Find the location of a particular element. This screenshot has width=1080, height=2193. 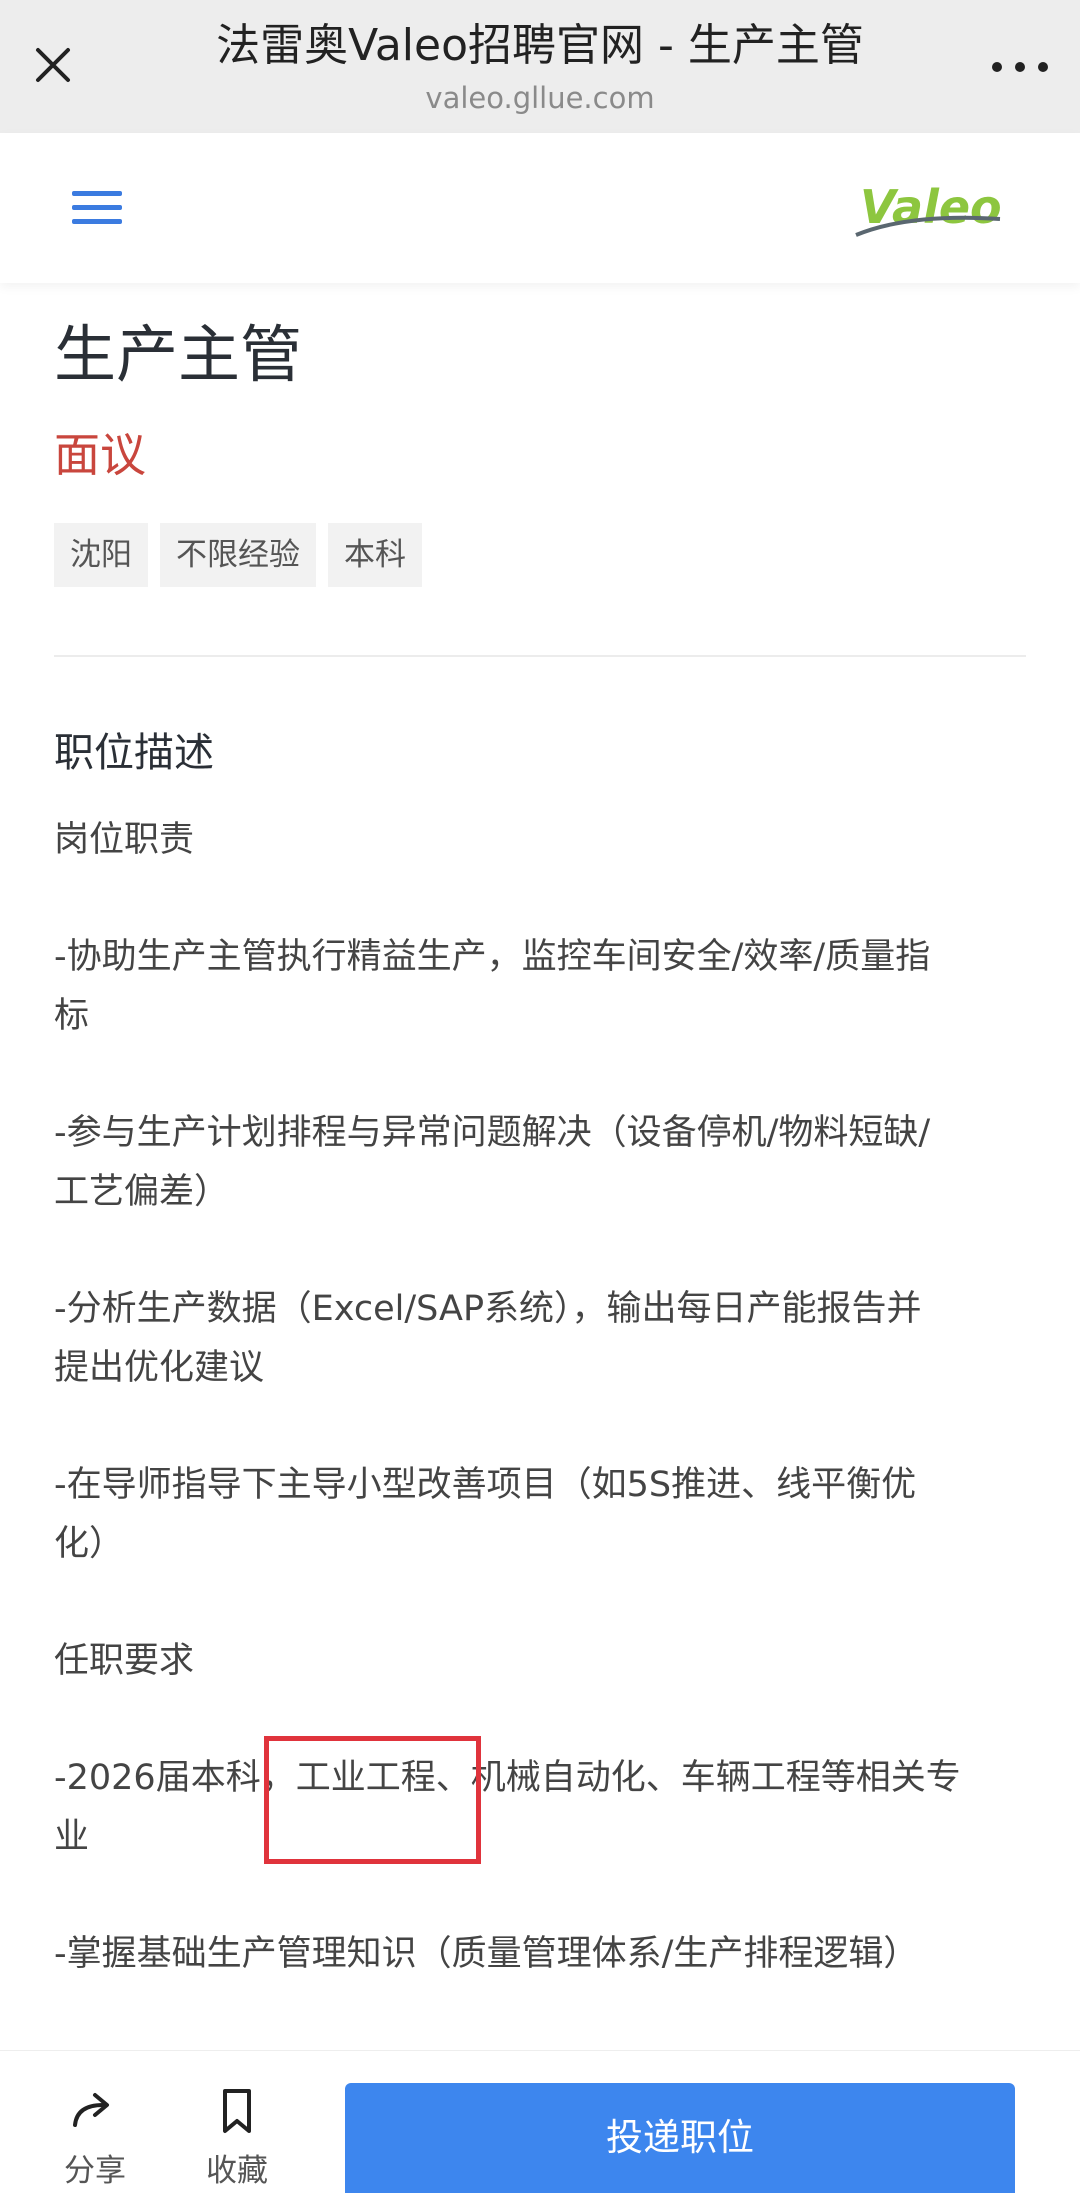

description-line: -分析生产数据（Excel/SAP系统），输出每日产能报告并 提出优化建议 is located at coordinates (488, 1338).